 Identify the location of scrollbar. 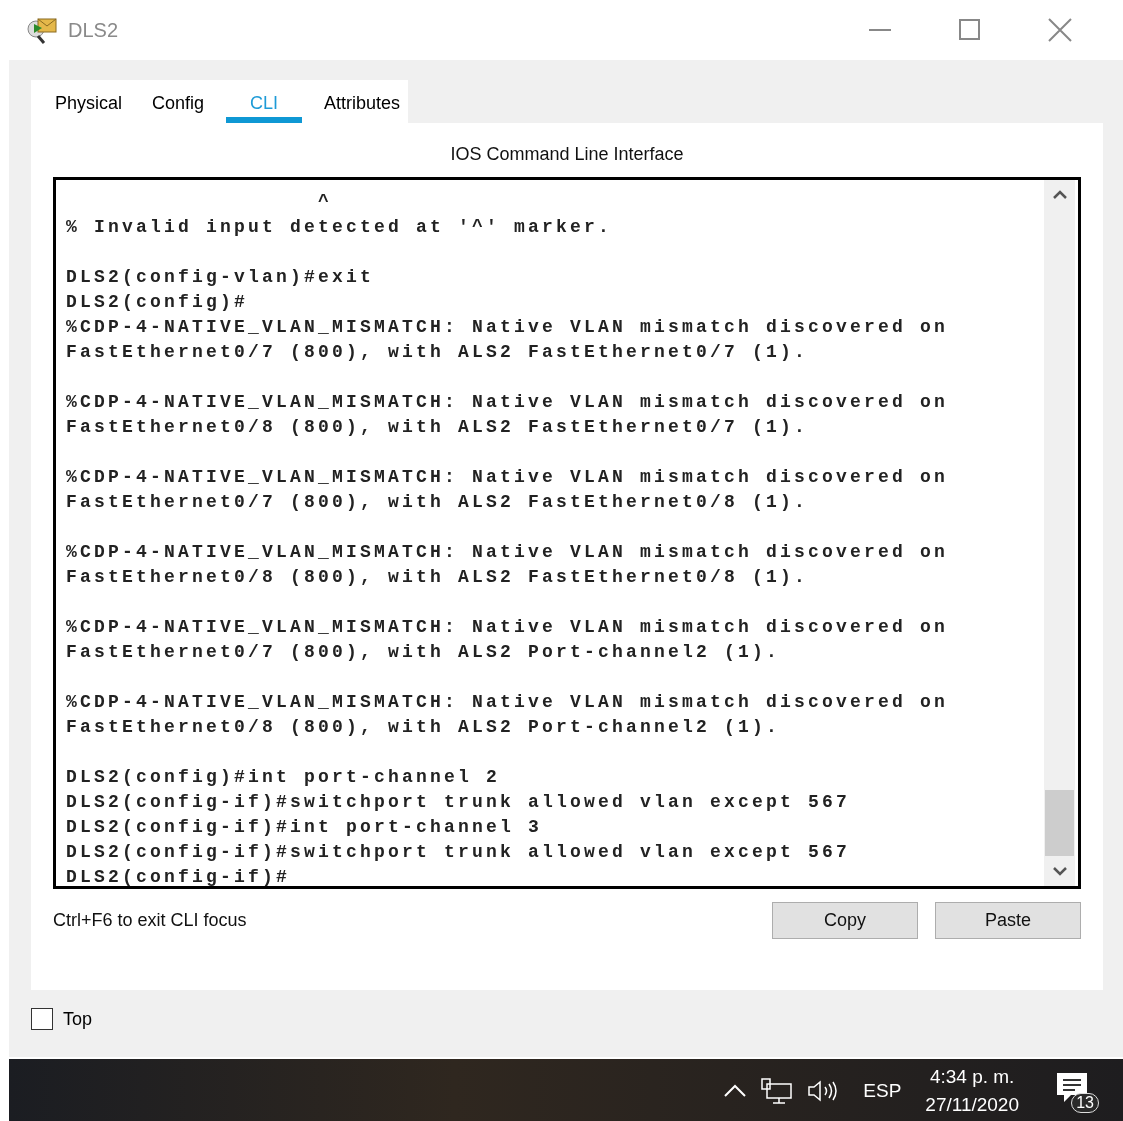
(1059, 533).